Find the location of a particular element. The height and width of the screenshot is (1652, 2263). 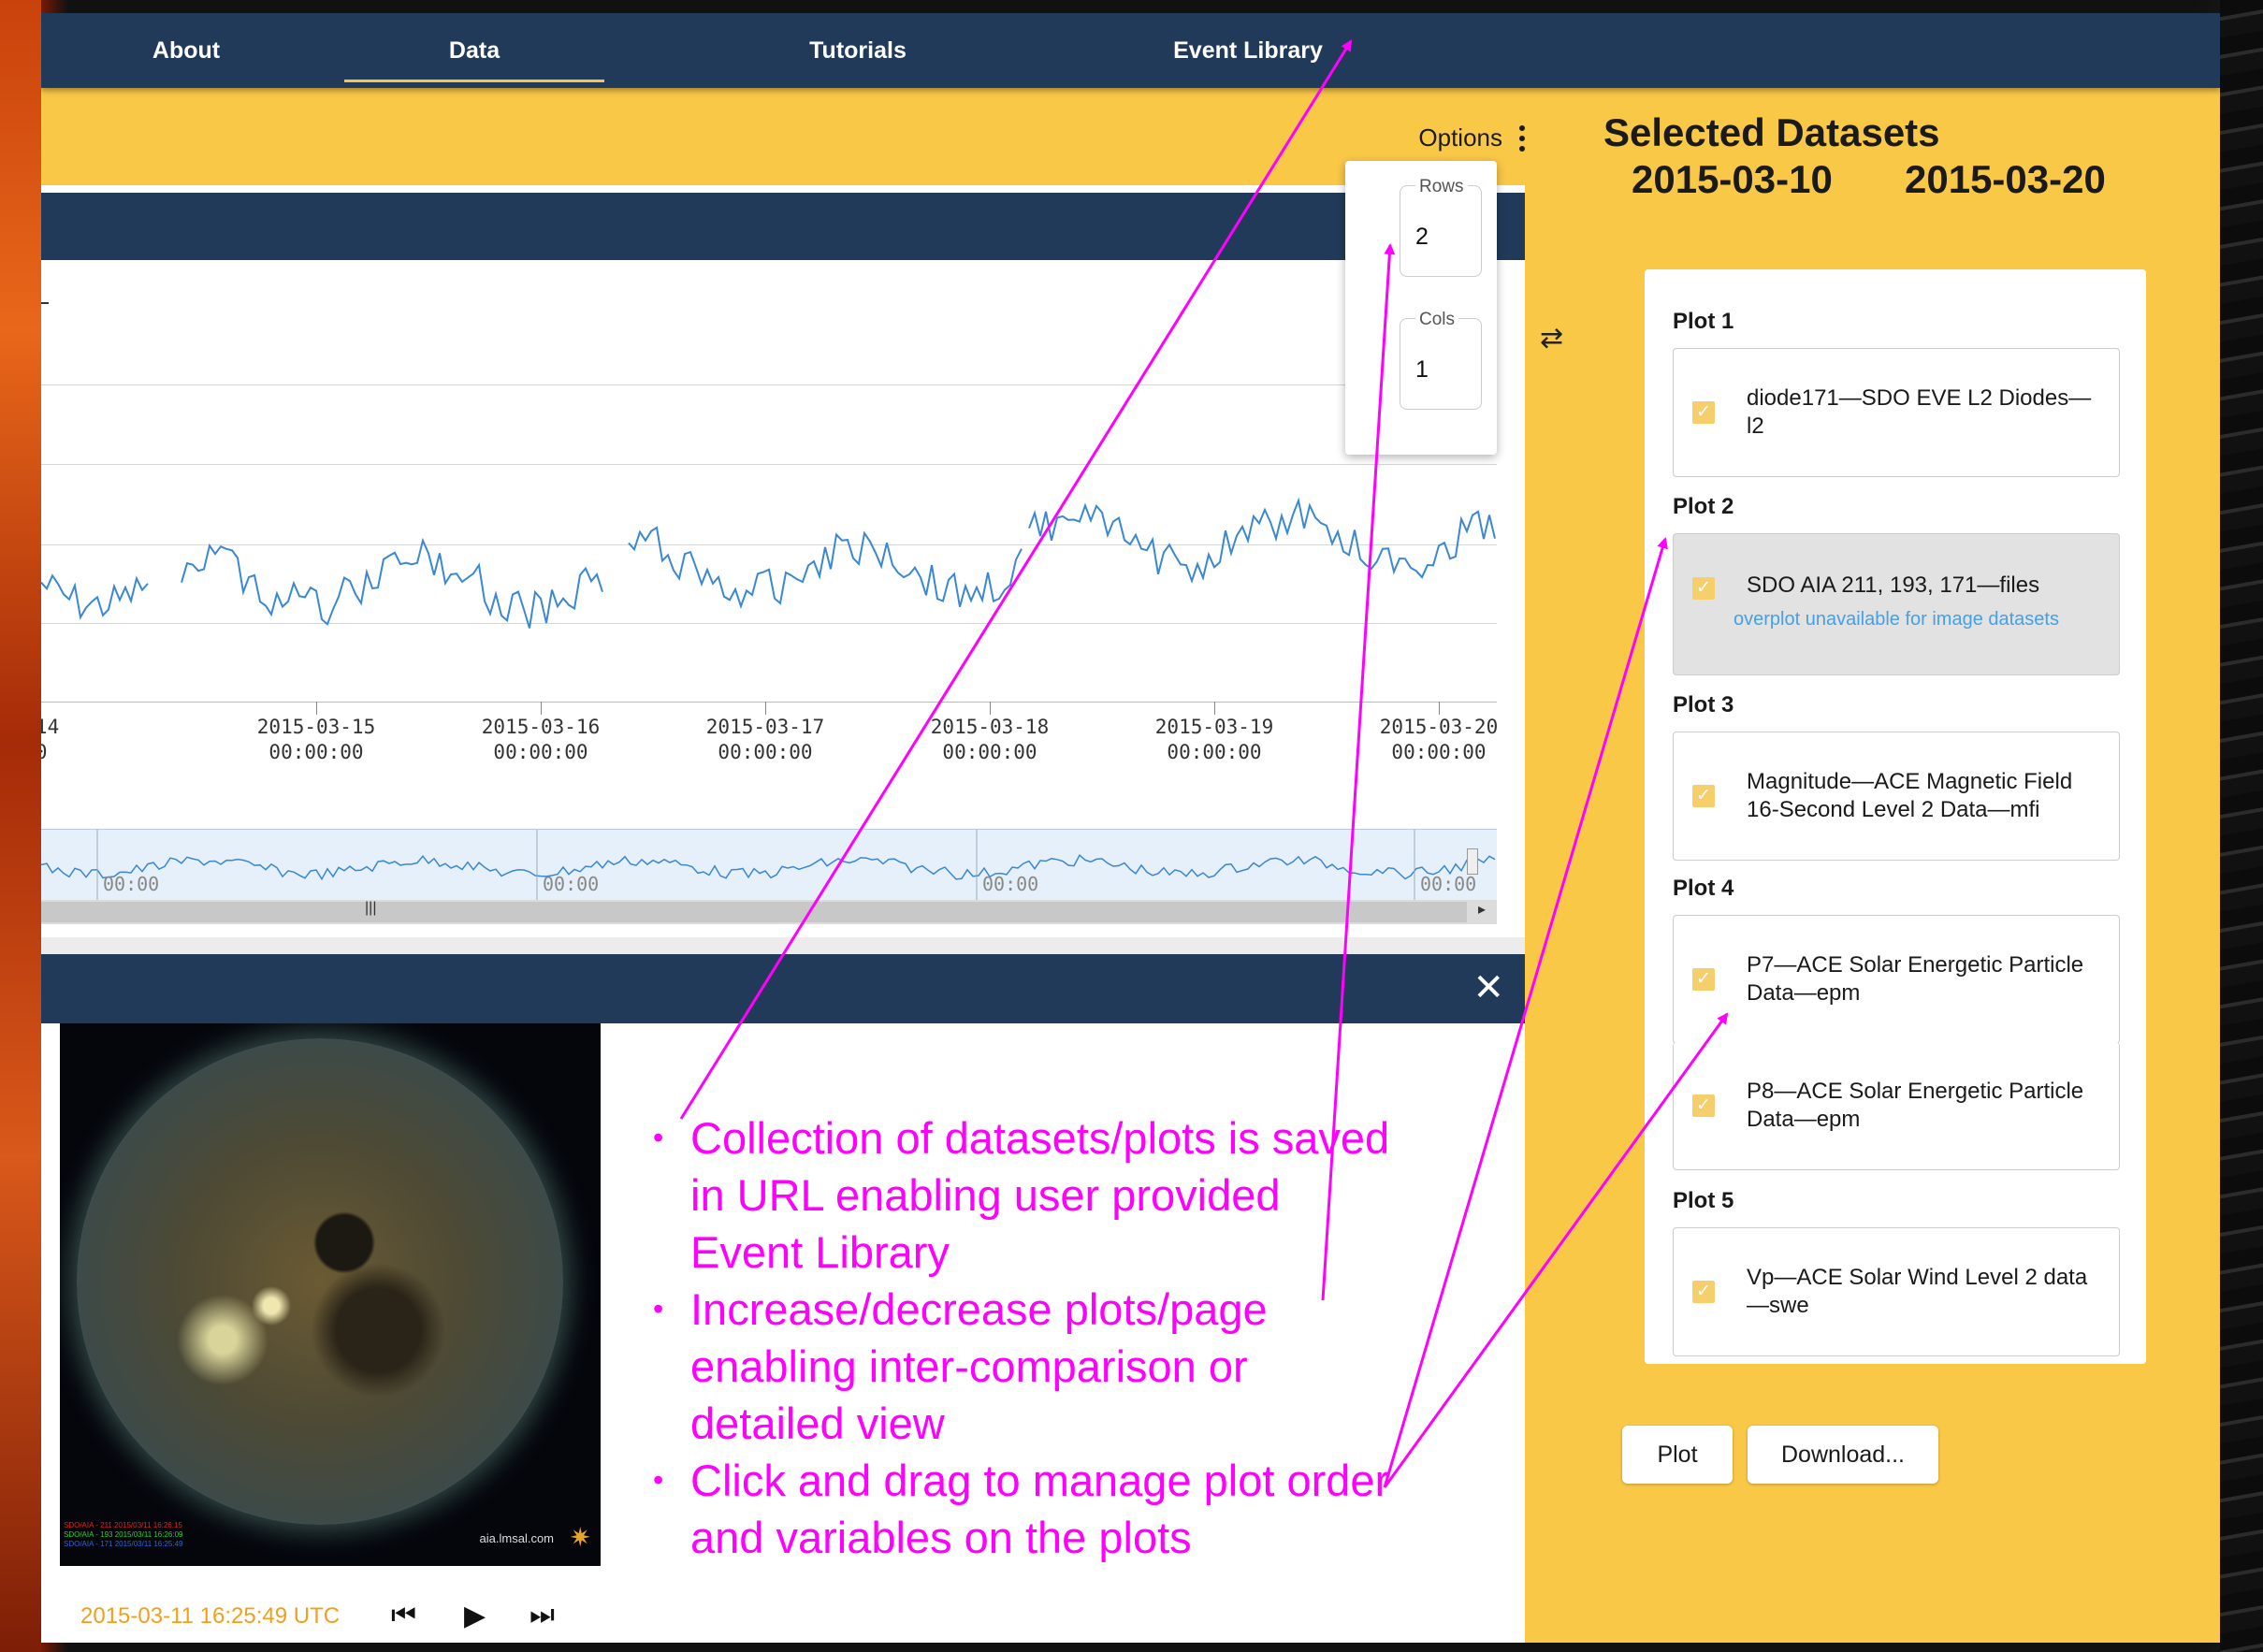

plot-group-label: Plot 5 is located at coordinates (1703, 1200).